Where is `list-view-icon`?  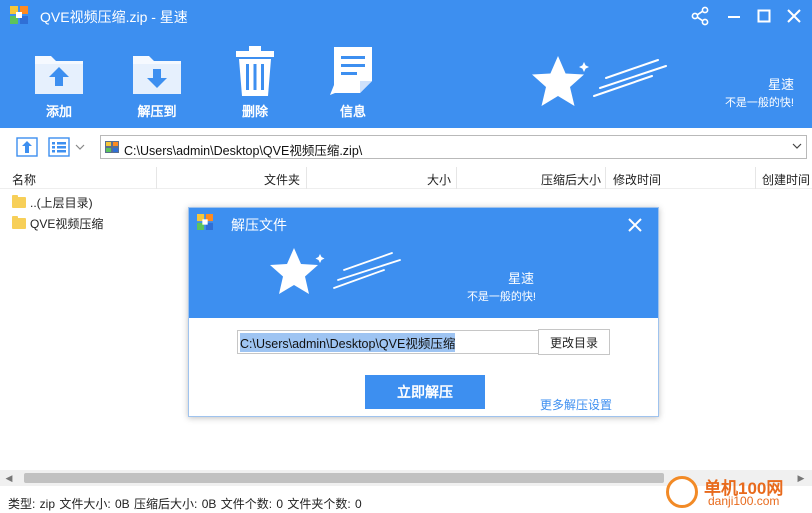
list-view-icon is located at coordinates (59, 147).